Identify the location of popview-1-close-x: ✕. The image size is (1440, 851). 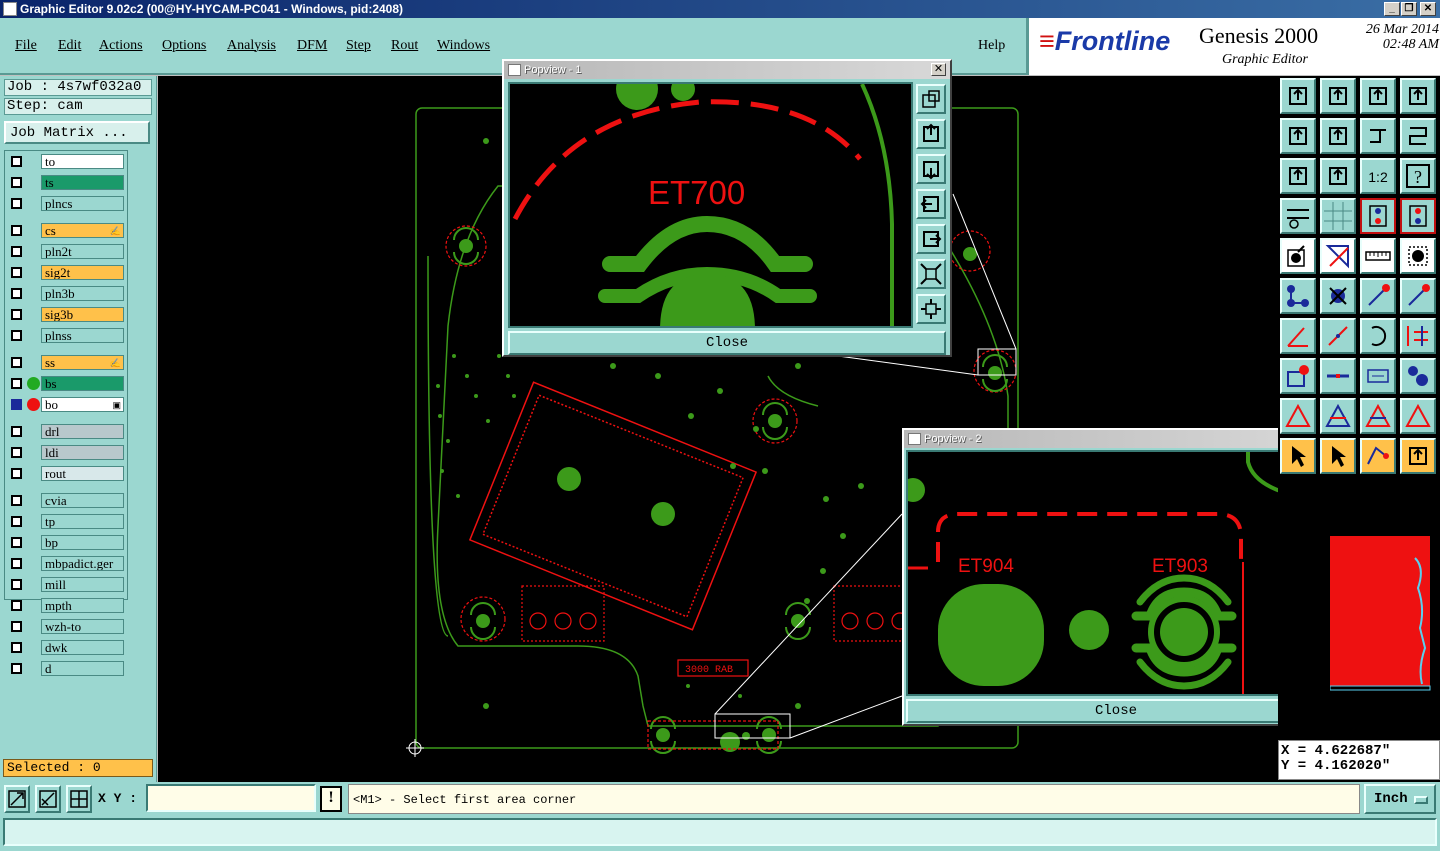
(938, 69).